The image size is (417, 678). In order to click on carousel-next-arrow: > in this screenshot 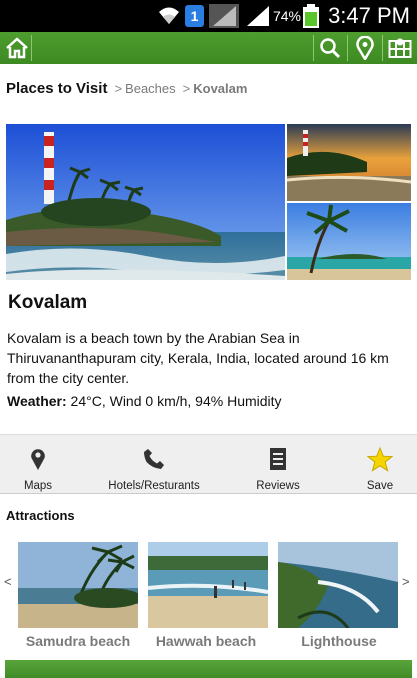, I will do `click(406, 581)`.